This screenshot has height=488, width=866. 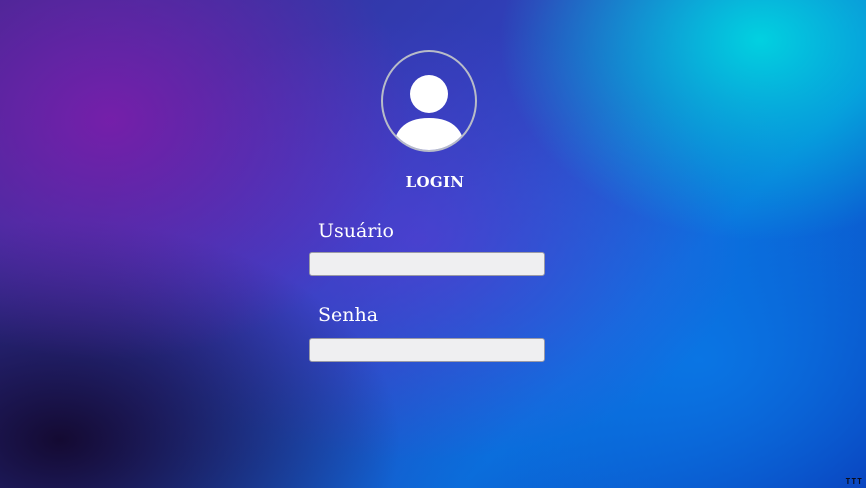 I want to click on user-icon, so click(x=429, y=101).